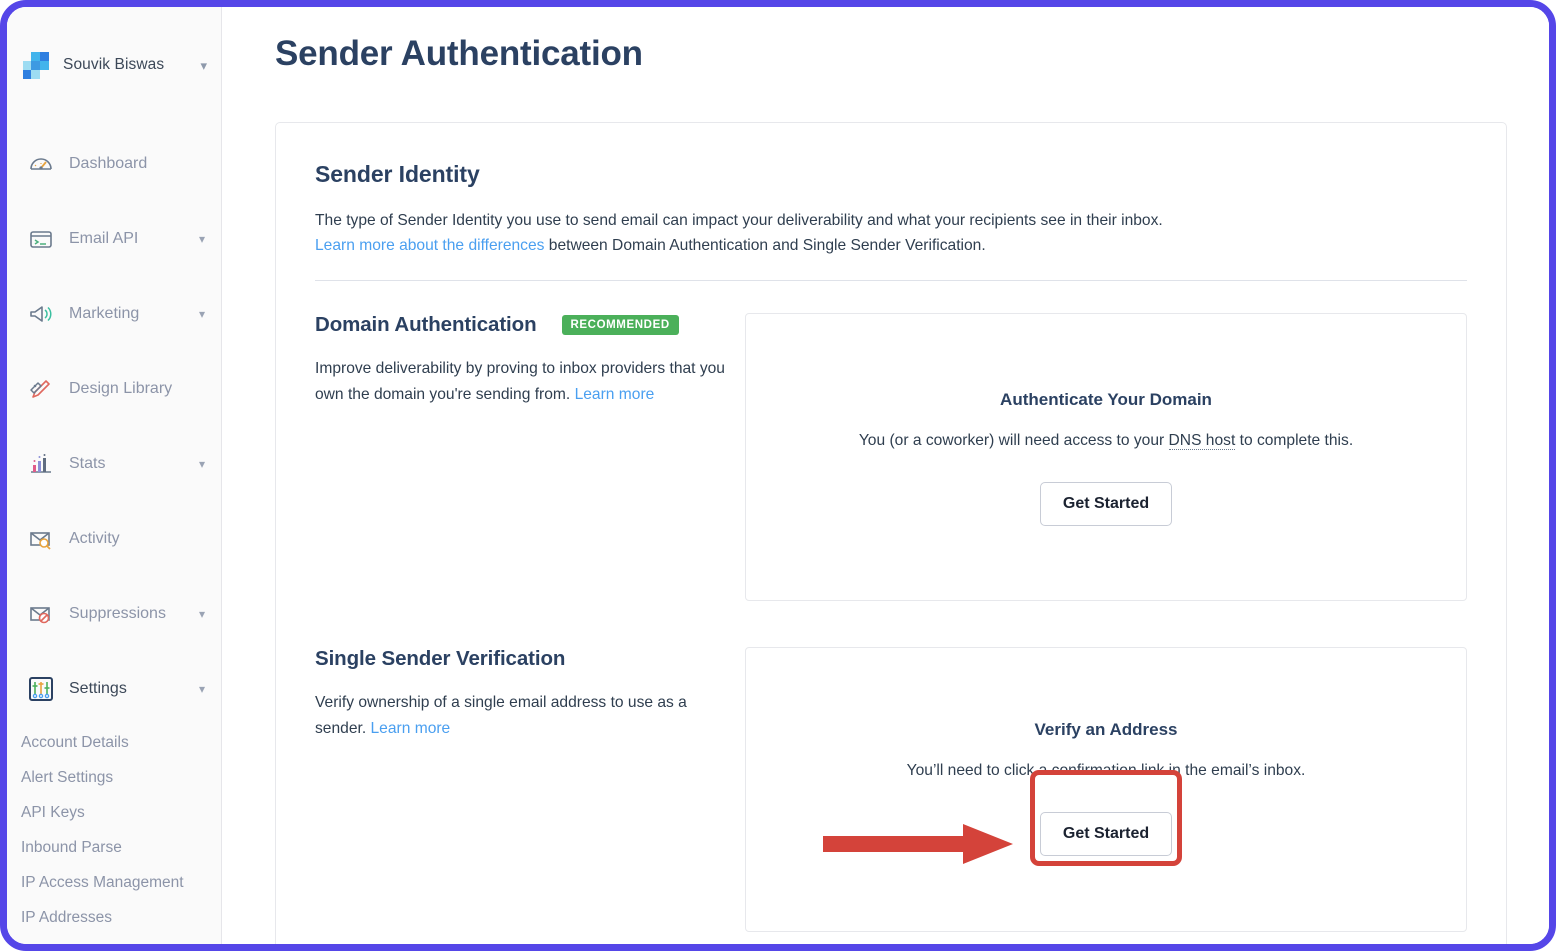 The width and height of the screenshot is (1556, 951). Describe the element at coordinates (41, 689) in the screenshot. I see `sliders-icon` at that location.